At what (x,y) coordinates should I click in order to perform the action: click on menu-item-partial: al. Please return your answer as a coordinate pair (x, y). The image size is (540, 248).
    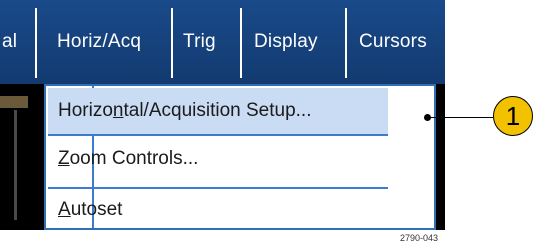
    Looking at the image, I should click on (9, 42).